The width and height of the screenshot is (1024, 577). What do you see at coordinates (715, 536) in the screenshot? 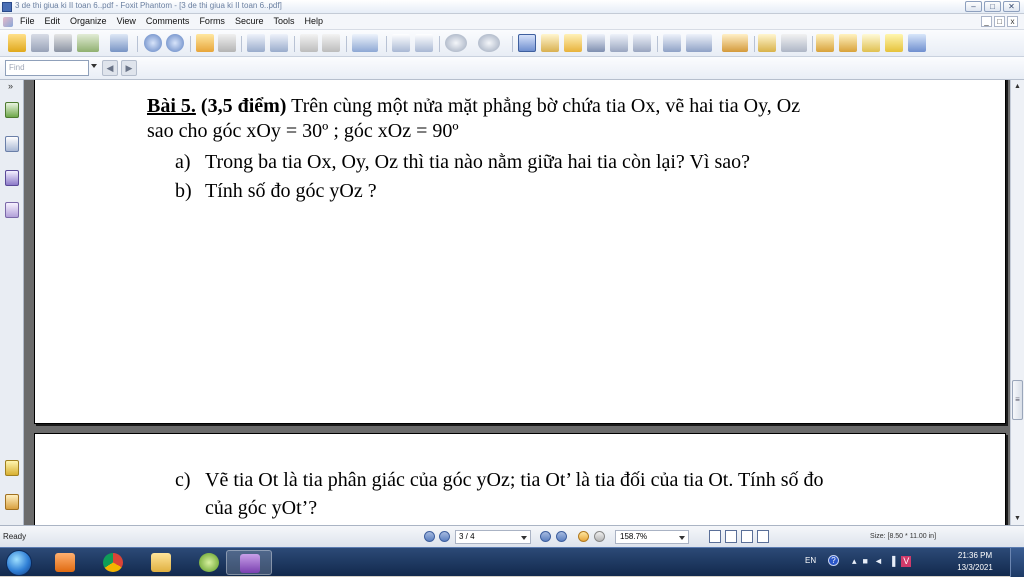
I see `single-page-view-icon` at bounding box center [715, 536].